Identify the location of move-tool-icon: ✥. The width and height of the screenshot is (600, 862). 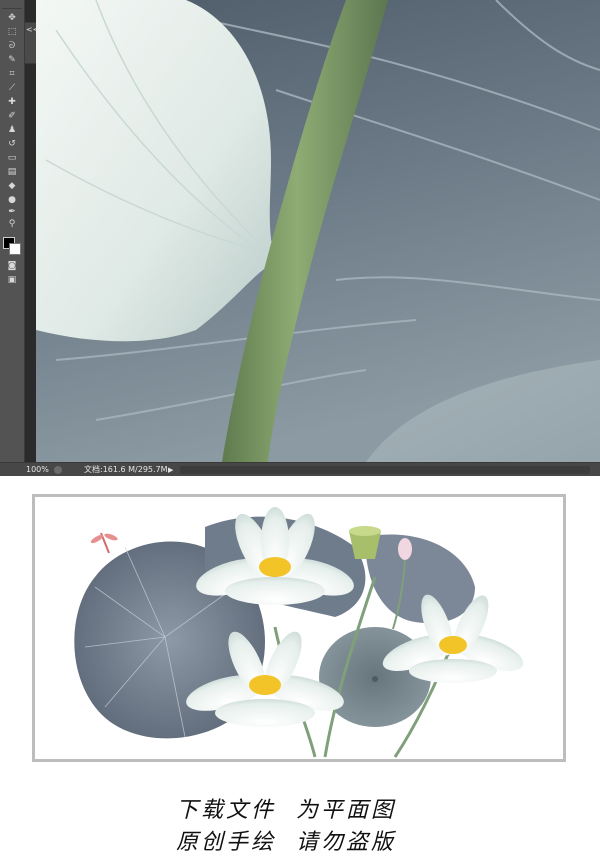
(12, 18).